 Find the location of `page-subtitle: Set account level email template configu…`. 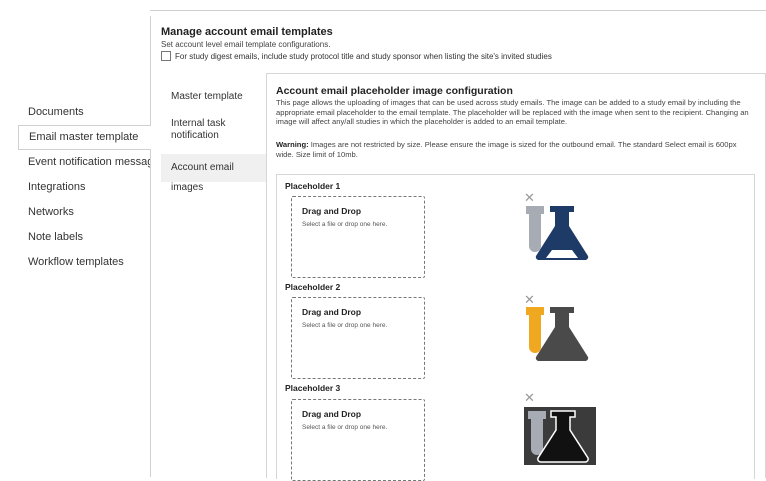

page-subtitle: Set account level email template configu… is located at coordinates (246, 44).